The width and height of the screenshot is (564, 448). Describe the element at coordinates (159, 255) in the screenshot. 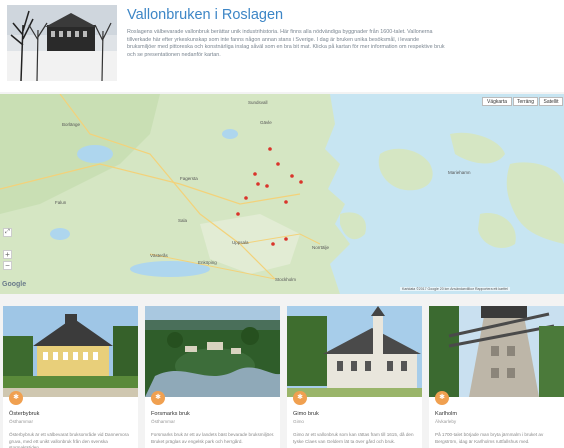

I see `map-place-label: Västerås` at that location.